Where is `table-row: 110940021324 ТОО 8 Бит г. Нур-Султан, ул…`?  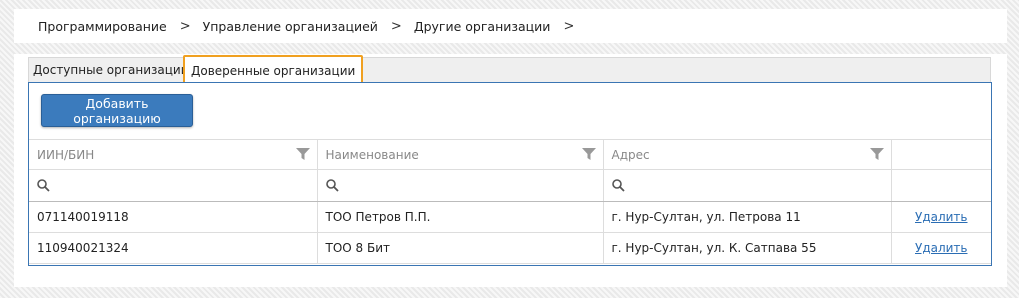
table-row: 110940021324 ТОО 8 Бит г. Нур-Султан, ул… is located at coordinates (510, 248).